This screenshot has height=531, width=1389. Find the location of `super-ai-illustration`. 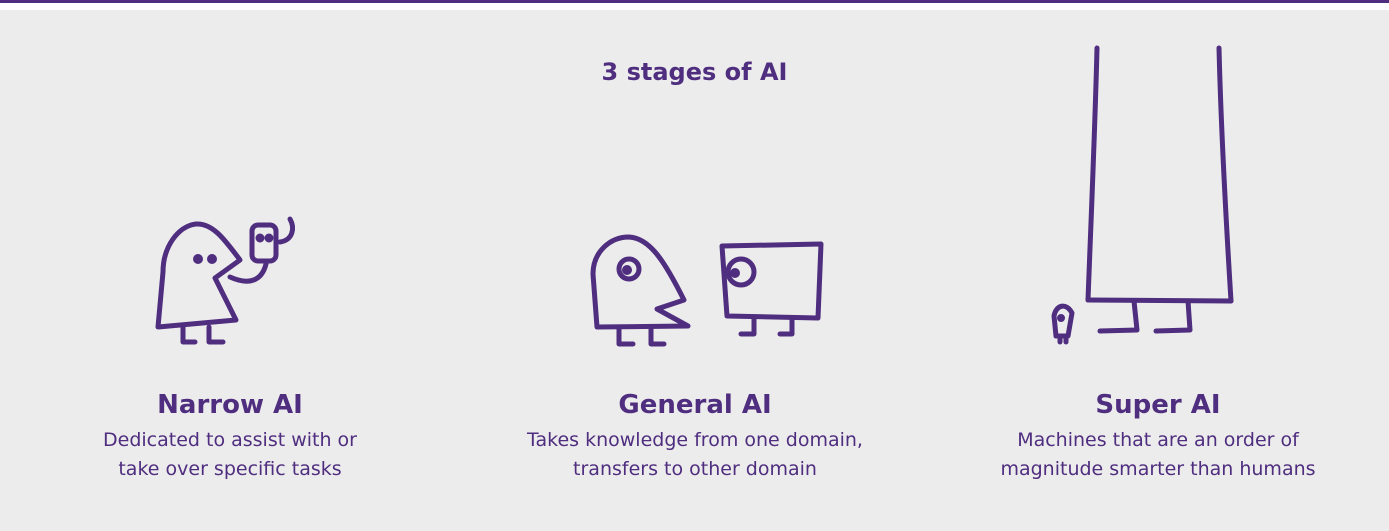

super-ai-illustration is located at coordinates (1142, 195).